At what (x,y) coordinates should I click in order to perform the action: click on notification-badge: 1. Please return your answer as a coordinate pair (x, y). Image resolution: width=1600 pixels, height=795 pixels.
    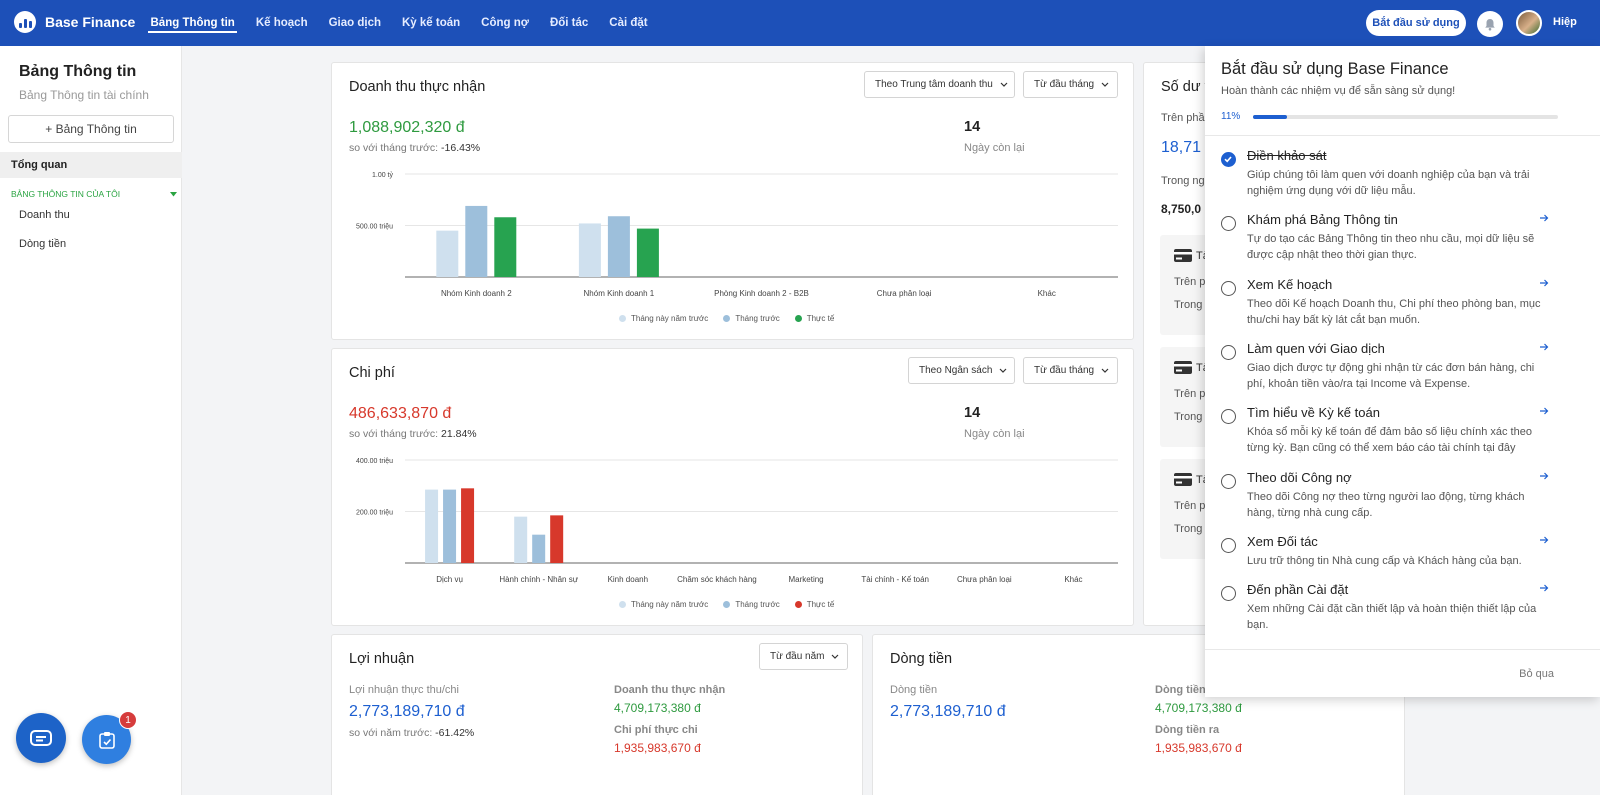
    Looking at the image, I should click on (128, 720).